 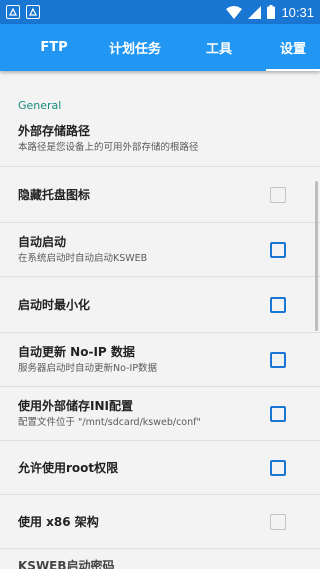 I want to click on setting-external-storage-path: 外部存储路径 本路径是您设备上的可用外部存储的根路径, so click(x=160, y=139).